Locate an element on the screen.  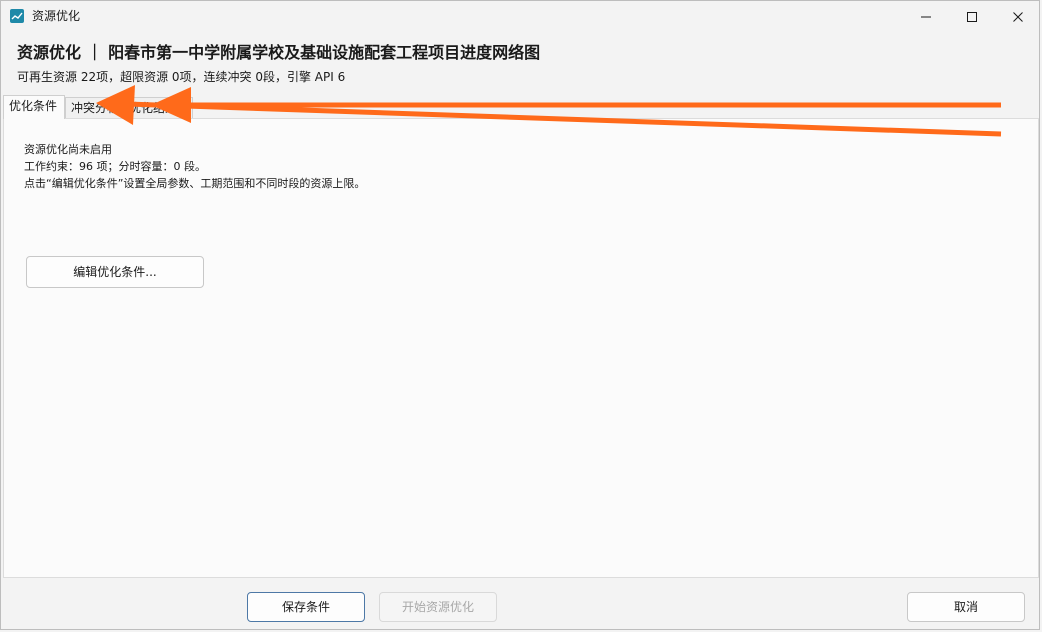
window-title: 资源优化 is located at coordinates (56, 16).